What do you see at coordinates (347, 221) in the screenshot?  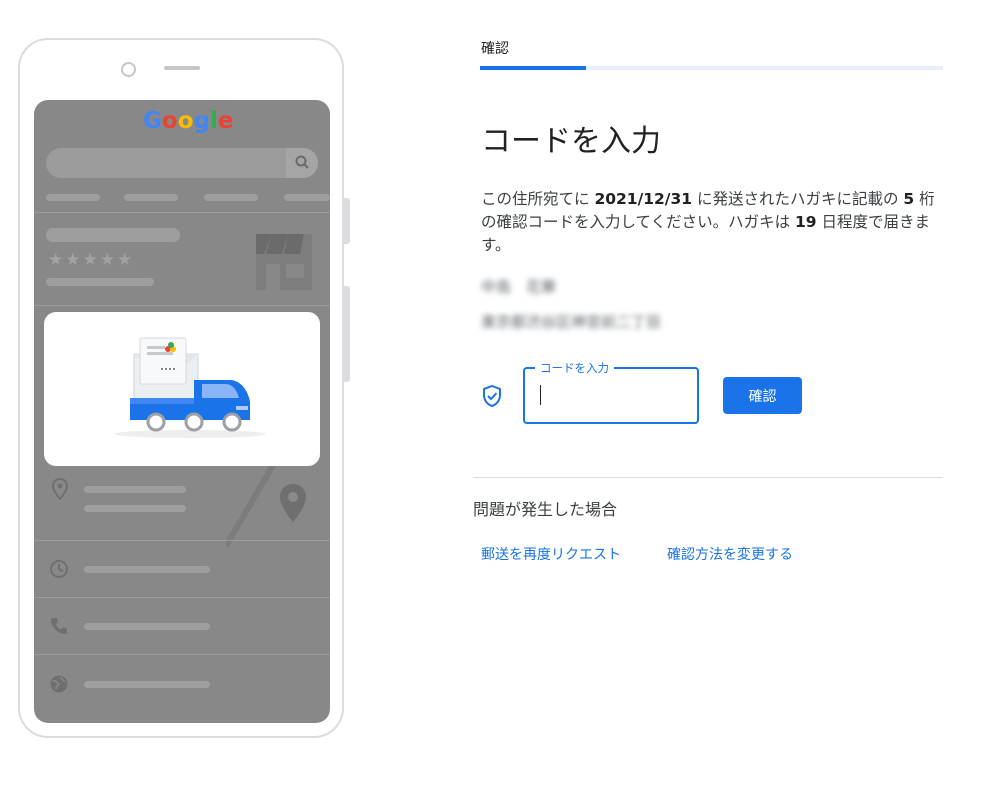 I see `phone-side-button` at bounding box center [347, 221].